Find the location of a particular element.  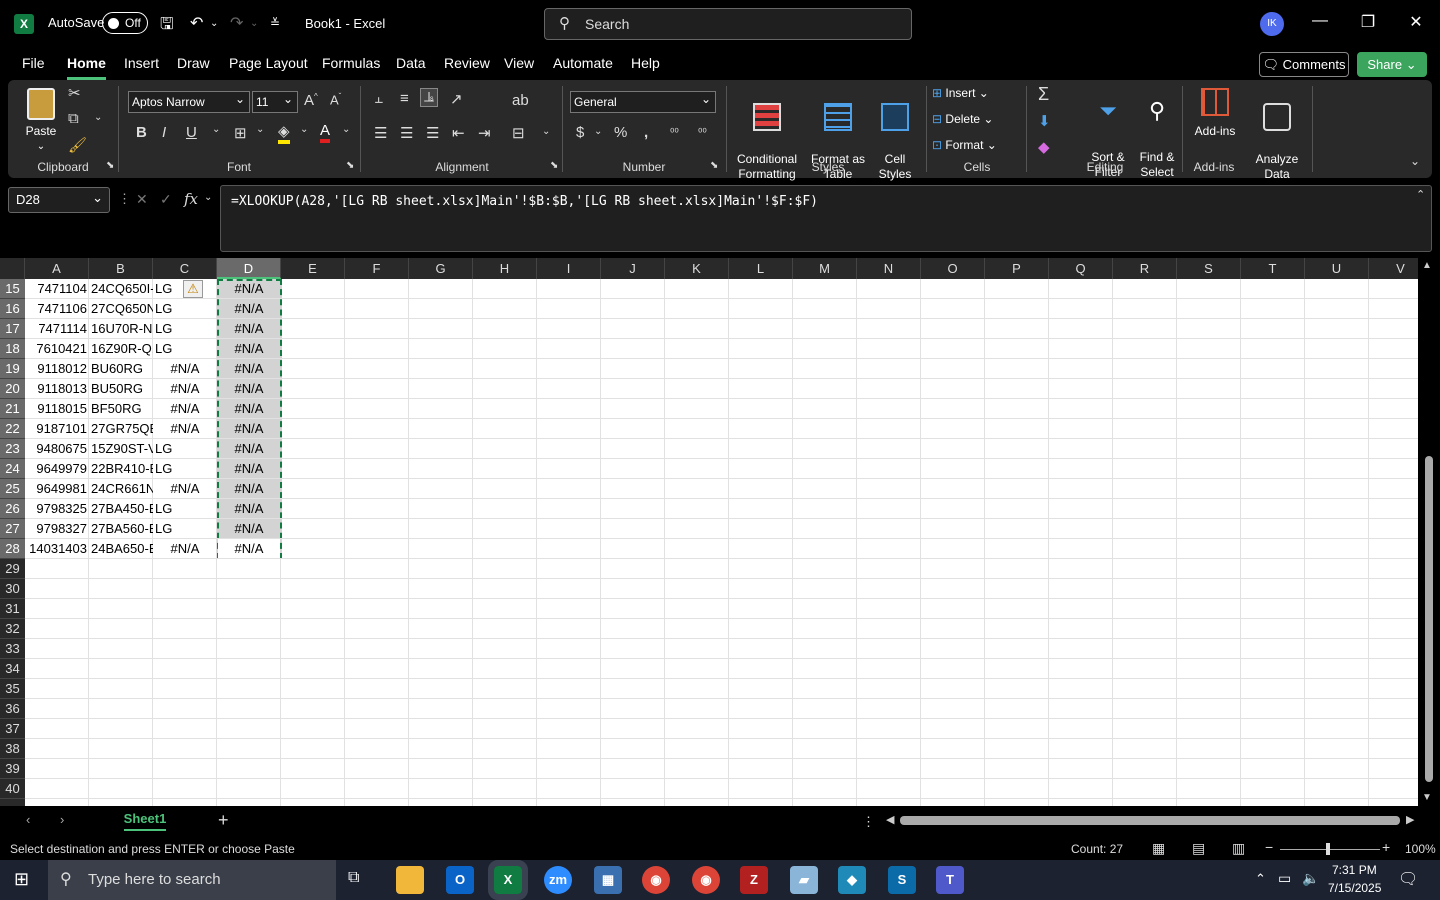

cell-a19: 9118012 is located at coordinates (57, 369).